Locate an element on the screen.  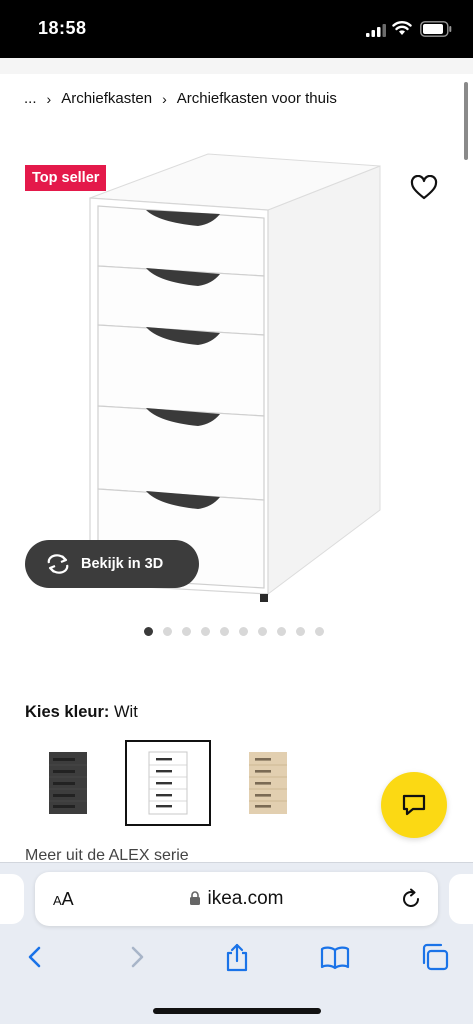
home-indicator is located at coordinates (237, 1011).